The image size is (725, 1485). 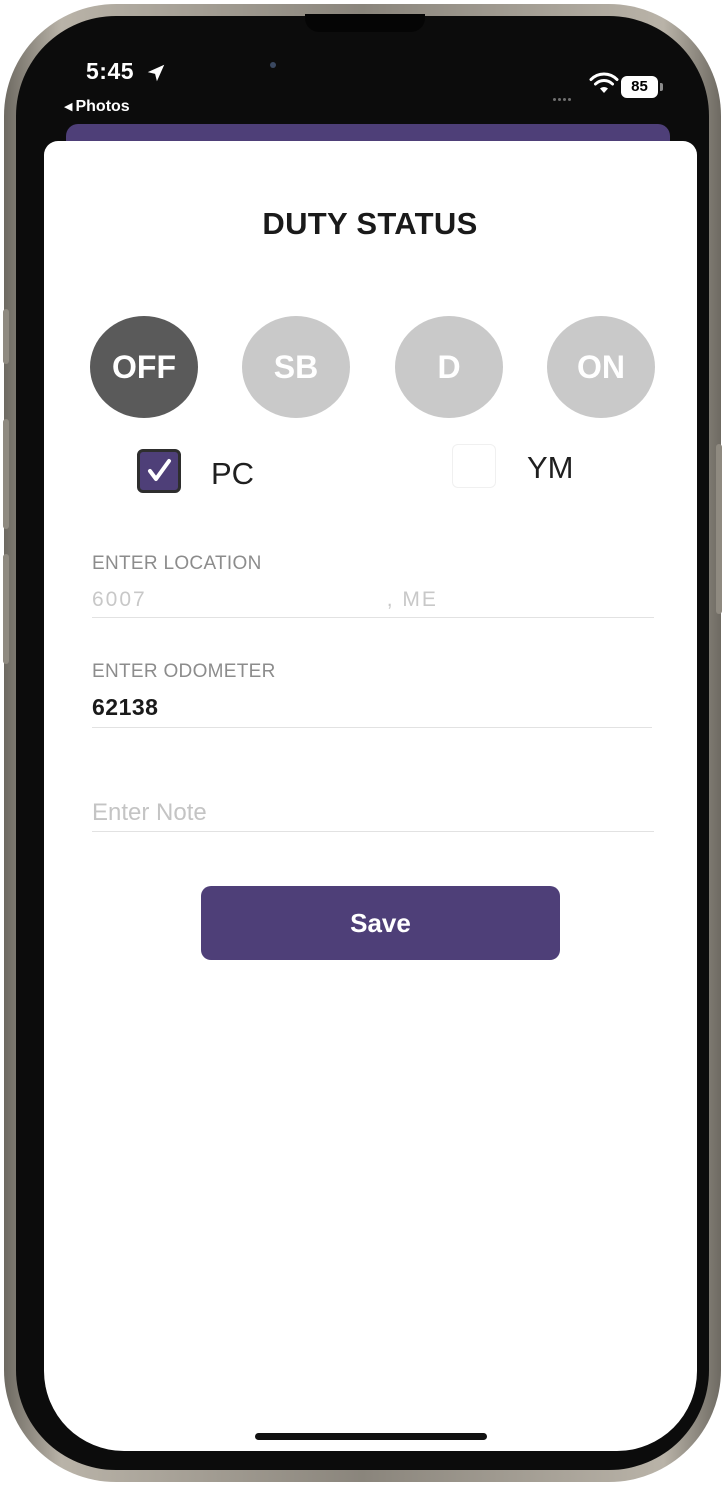 What do you see at coordinates (110, 71) in the screenshot?
I see `status-time: 5:45` at bounding box center [110, 71].